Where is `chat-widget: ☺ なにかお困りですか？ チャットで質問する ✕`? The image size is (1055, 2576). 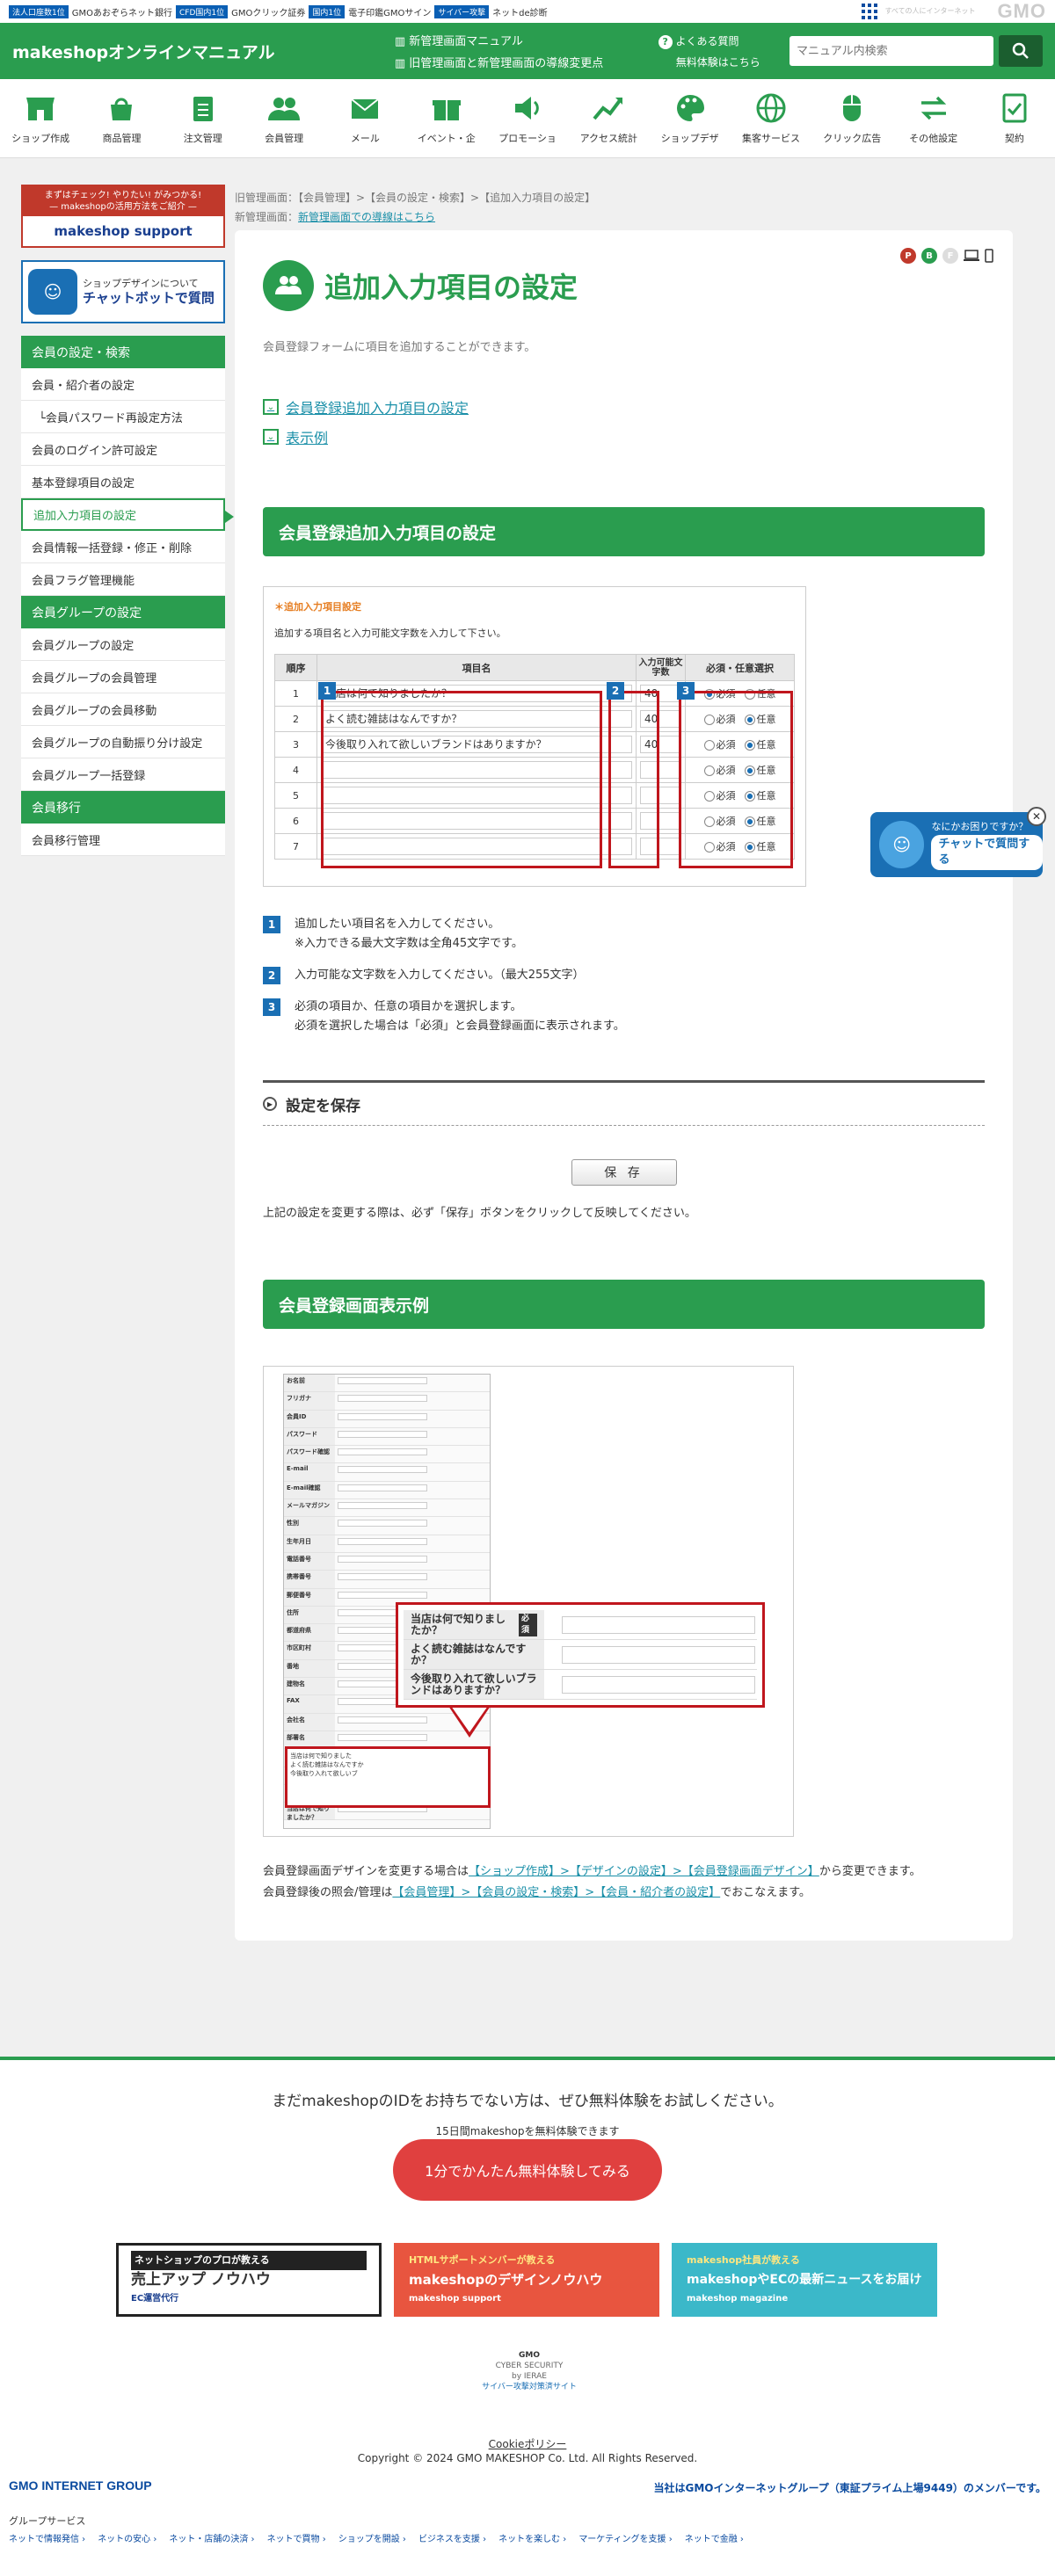 chat-widget: ☺ なにかお困りですか？ チャットで質問する ✕ is located at coordinates (958, 842).